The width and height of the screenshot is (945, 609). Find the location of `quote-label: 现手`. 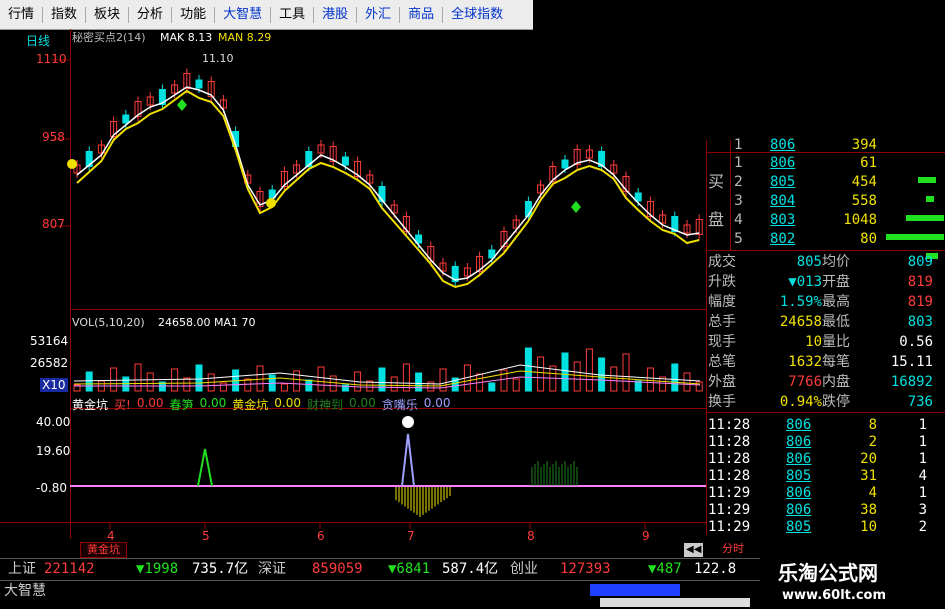

quote-label: 现手 is located at coordinates (722, 342).